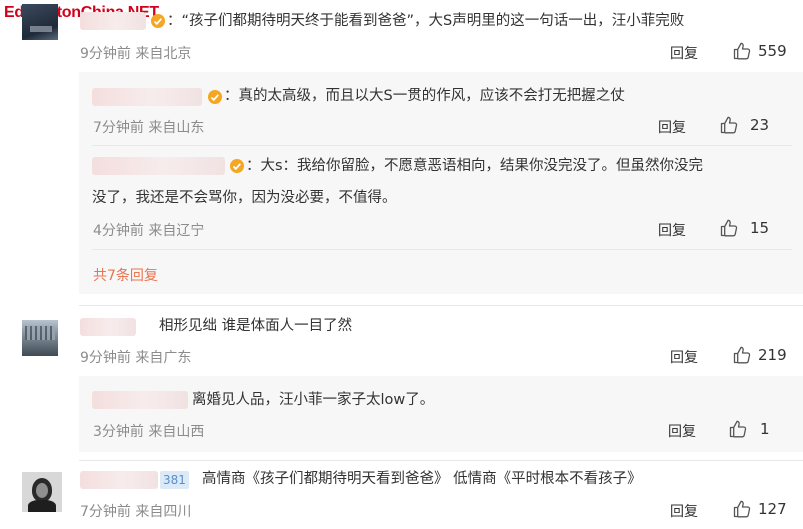  Describe the element at coordinates (422, 479) in the screenshot. I see `comment-text: 高情商《孩子们都期待明天看到爸爸》 低情商《平时根本不看孩子》` at that location.